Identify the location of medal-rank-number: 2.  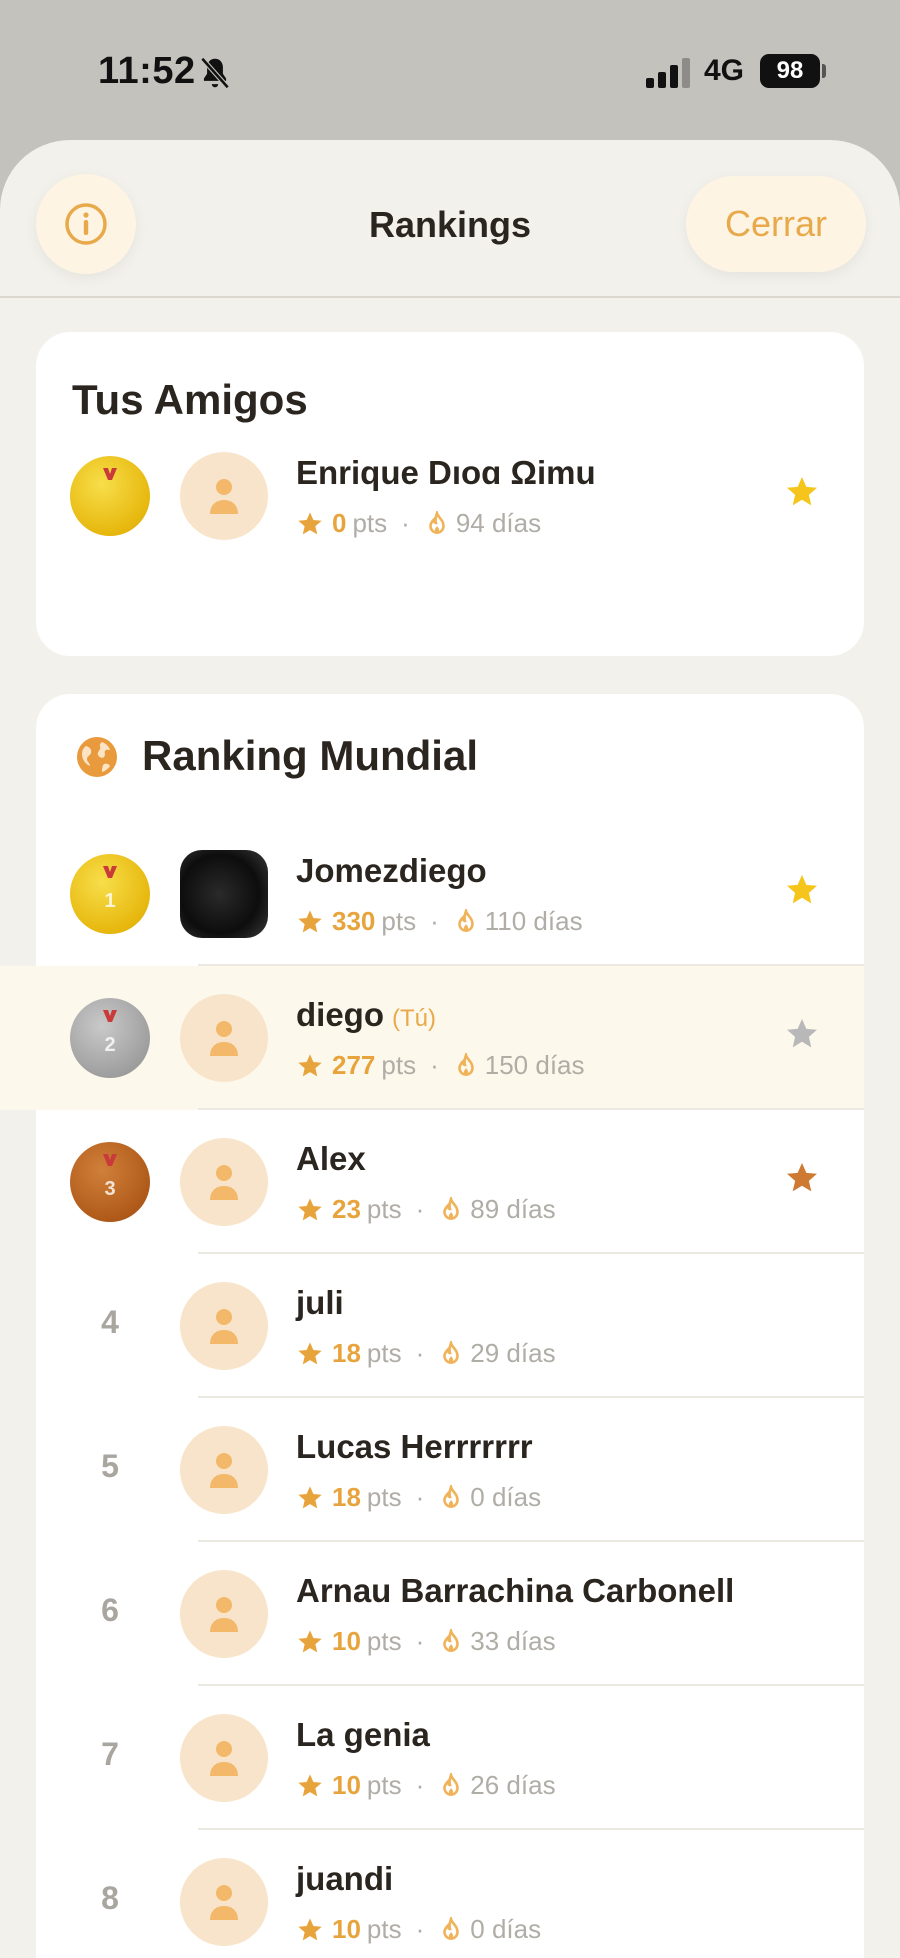
(110, 1045).